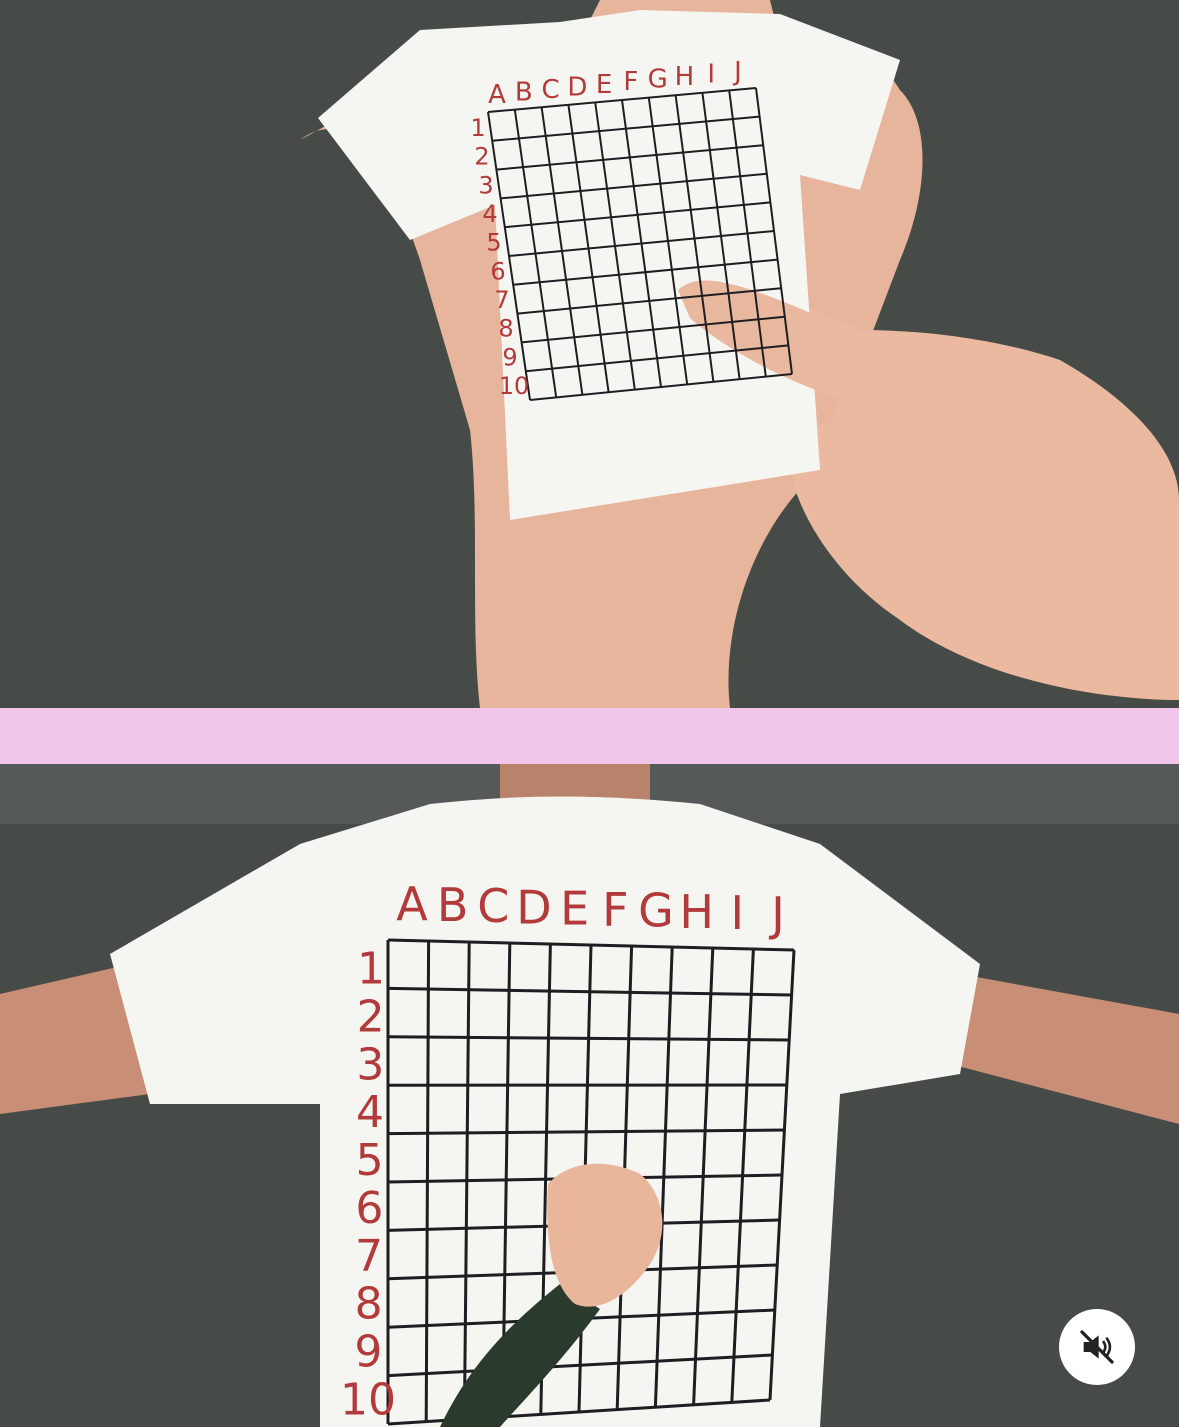  I want to click on top-col-label: C, so click(550, 90).